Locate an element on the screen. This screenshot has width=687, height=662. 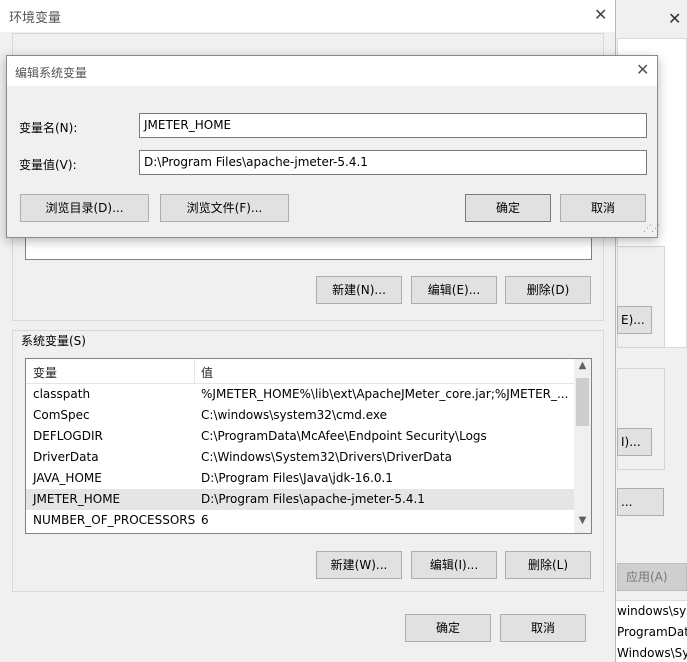
variable-name: DEFLOGDIR is located at coordinates (68, 436).